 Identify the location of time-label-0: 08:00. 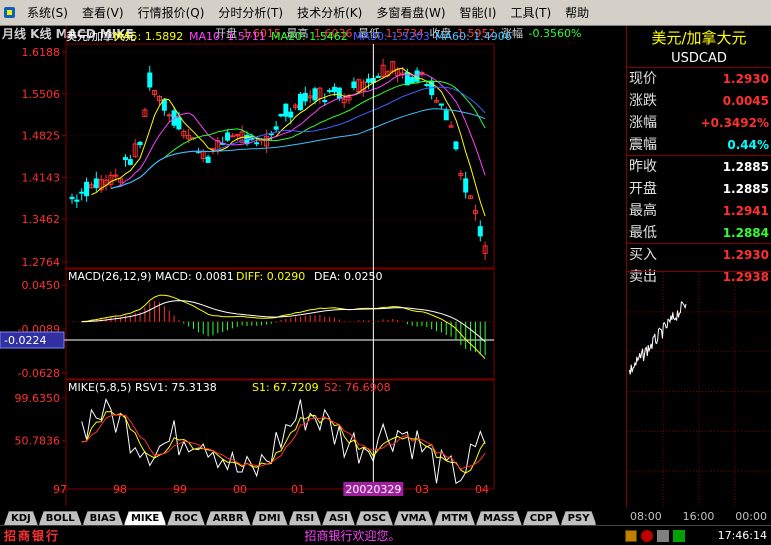
(646, 516).